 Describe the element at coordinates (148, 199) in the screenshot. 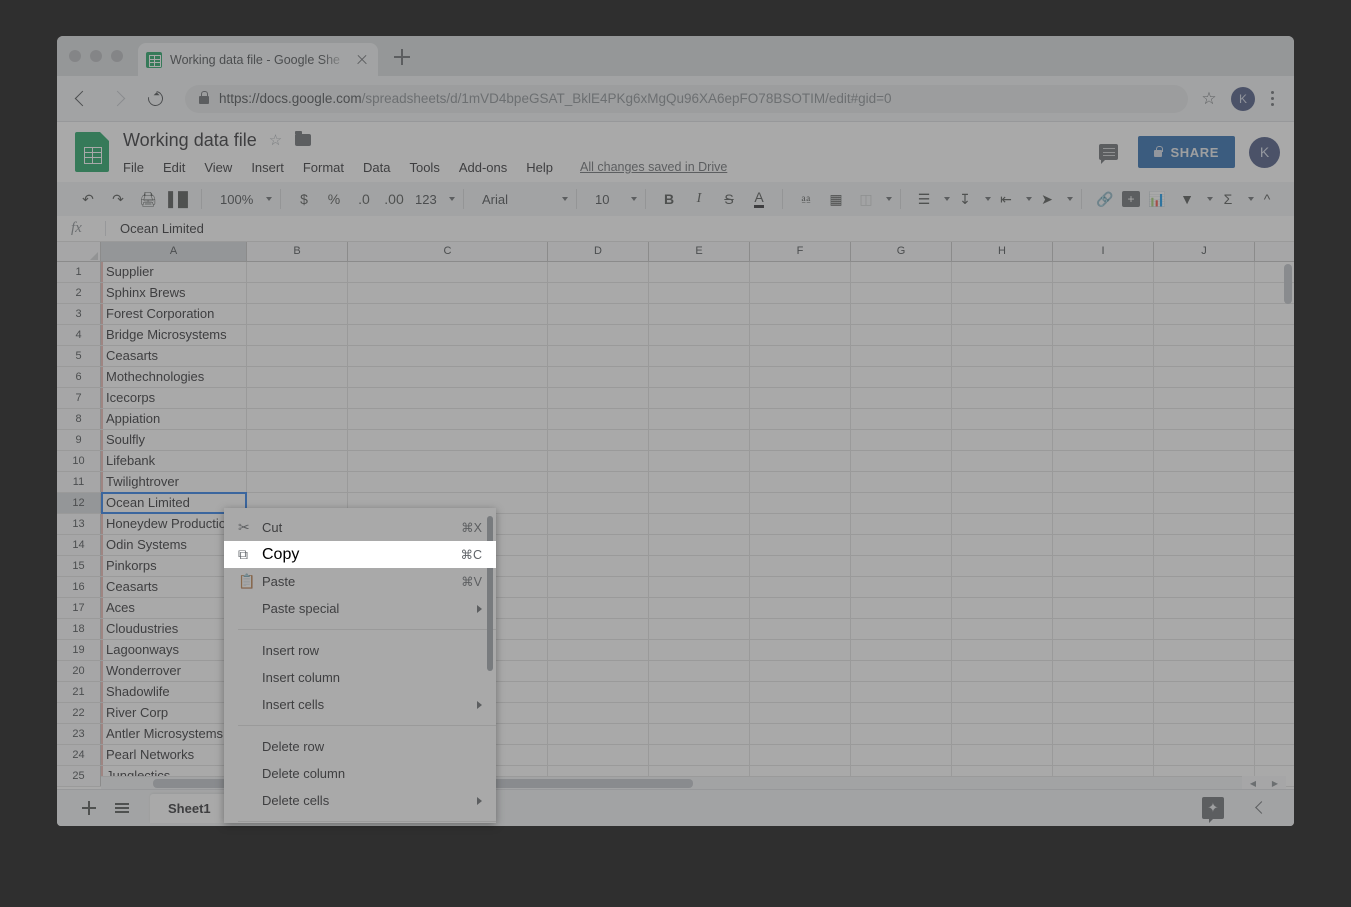

I see `print-button: 🖨` at that location.